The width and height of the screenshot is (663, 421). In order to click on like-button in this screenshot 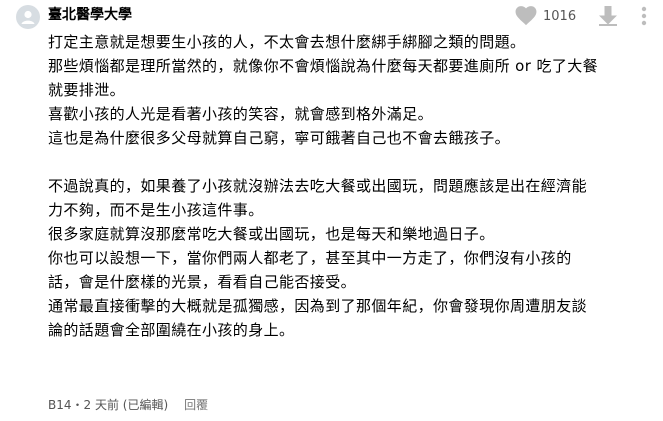, I will do `click(526, 16)`.